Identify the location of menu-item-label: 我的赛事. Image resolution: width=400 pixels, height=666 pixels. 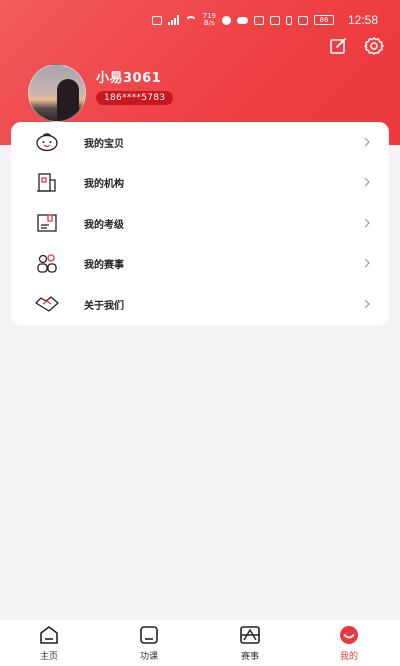
(104, 265).